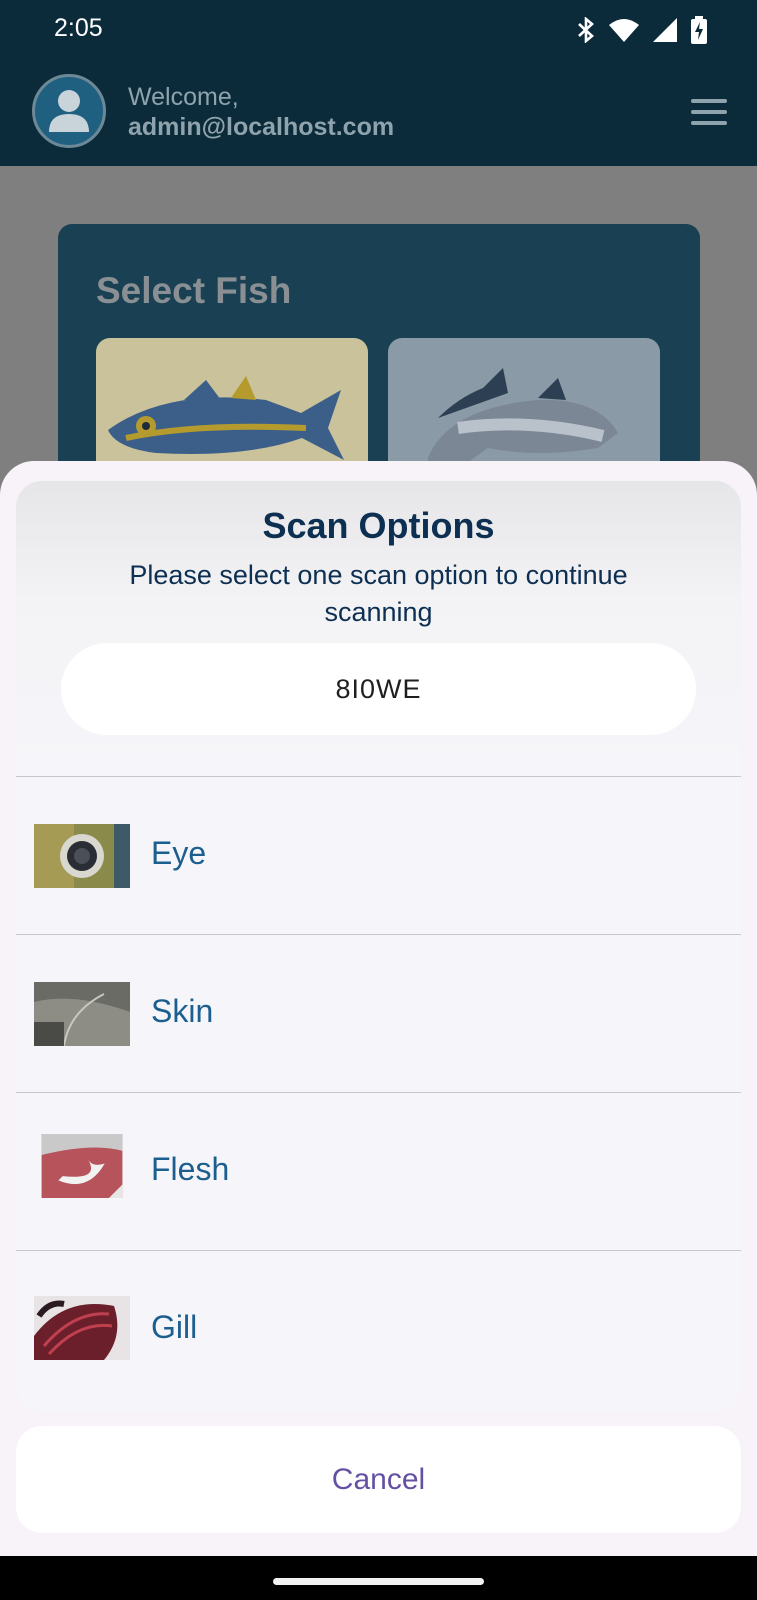 This screenshot has height=1600, width=757. Describe the element at coordinates (82, 856) in the screenshot. I see `eye-thumbnail` at that location.